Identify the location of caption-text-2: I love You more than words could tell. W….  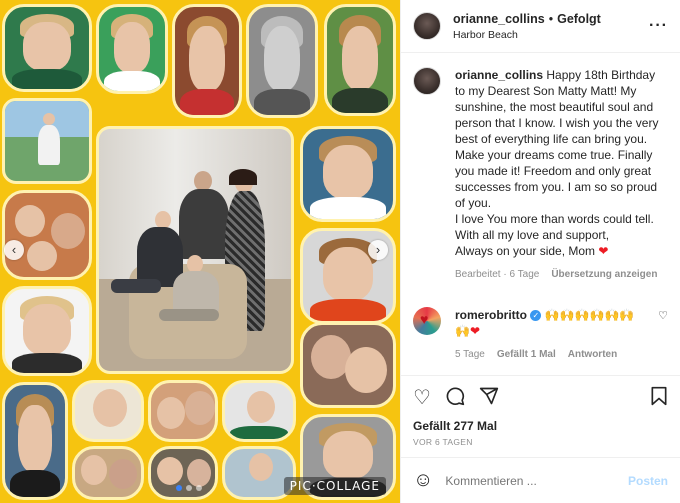
(554, 227).